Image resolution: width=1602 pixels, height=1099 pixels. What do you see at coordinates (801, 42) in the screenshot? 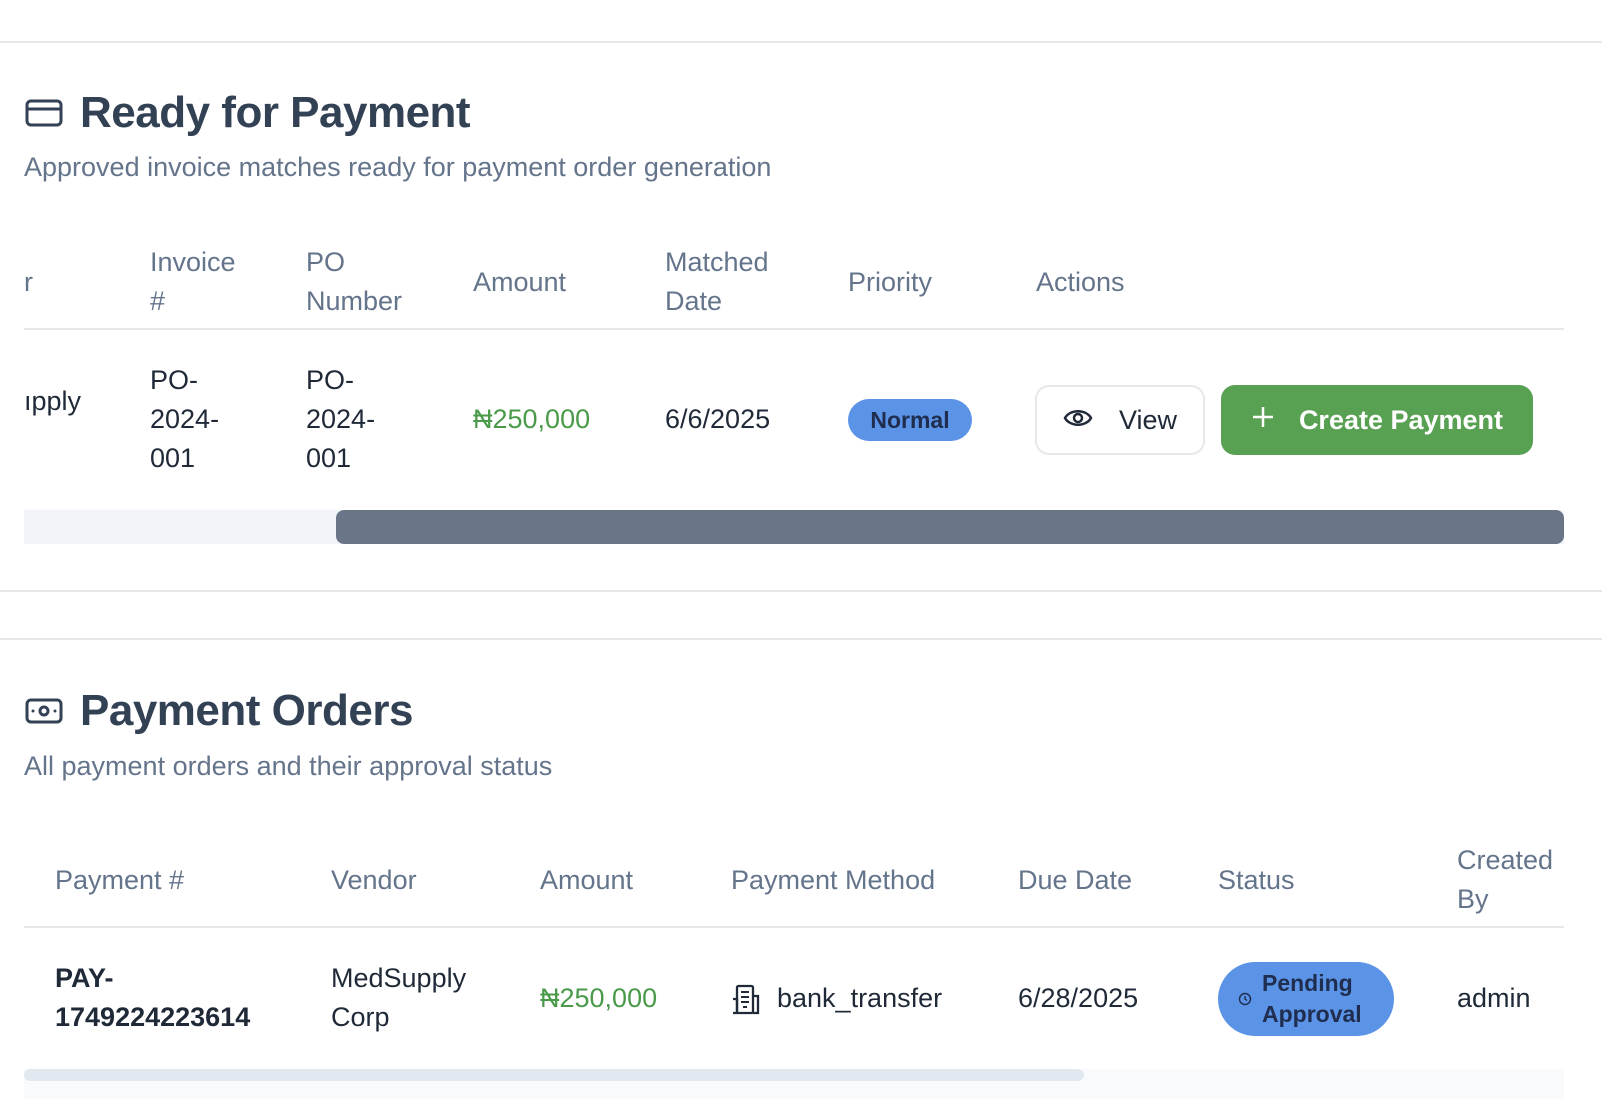
I see `top-divider` at bounding box center [801, 42].